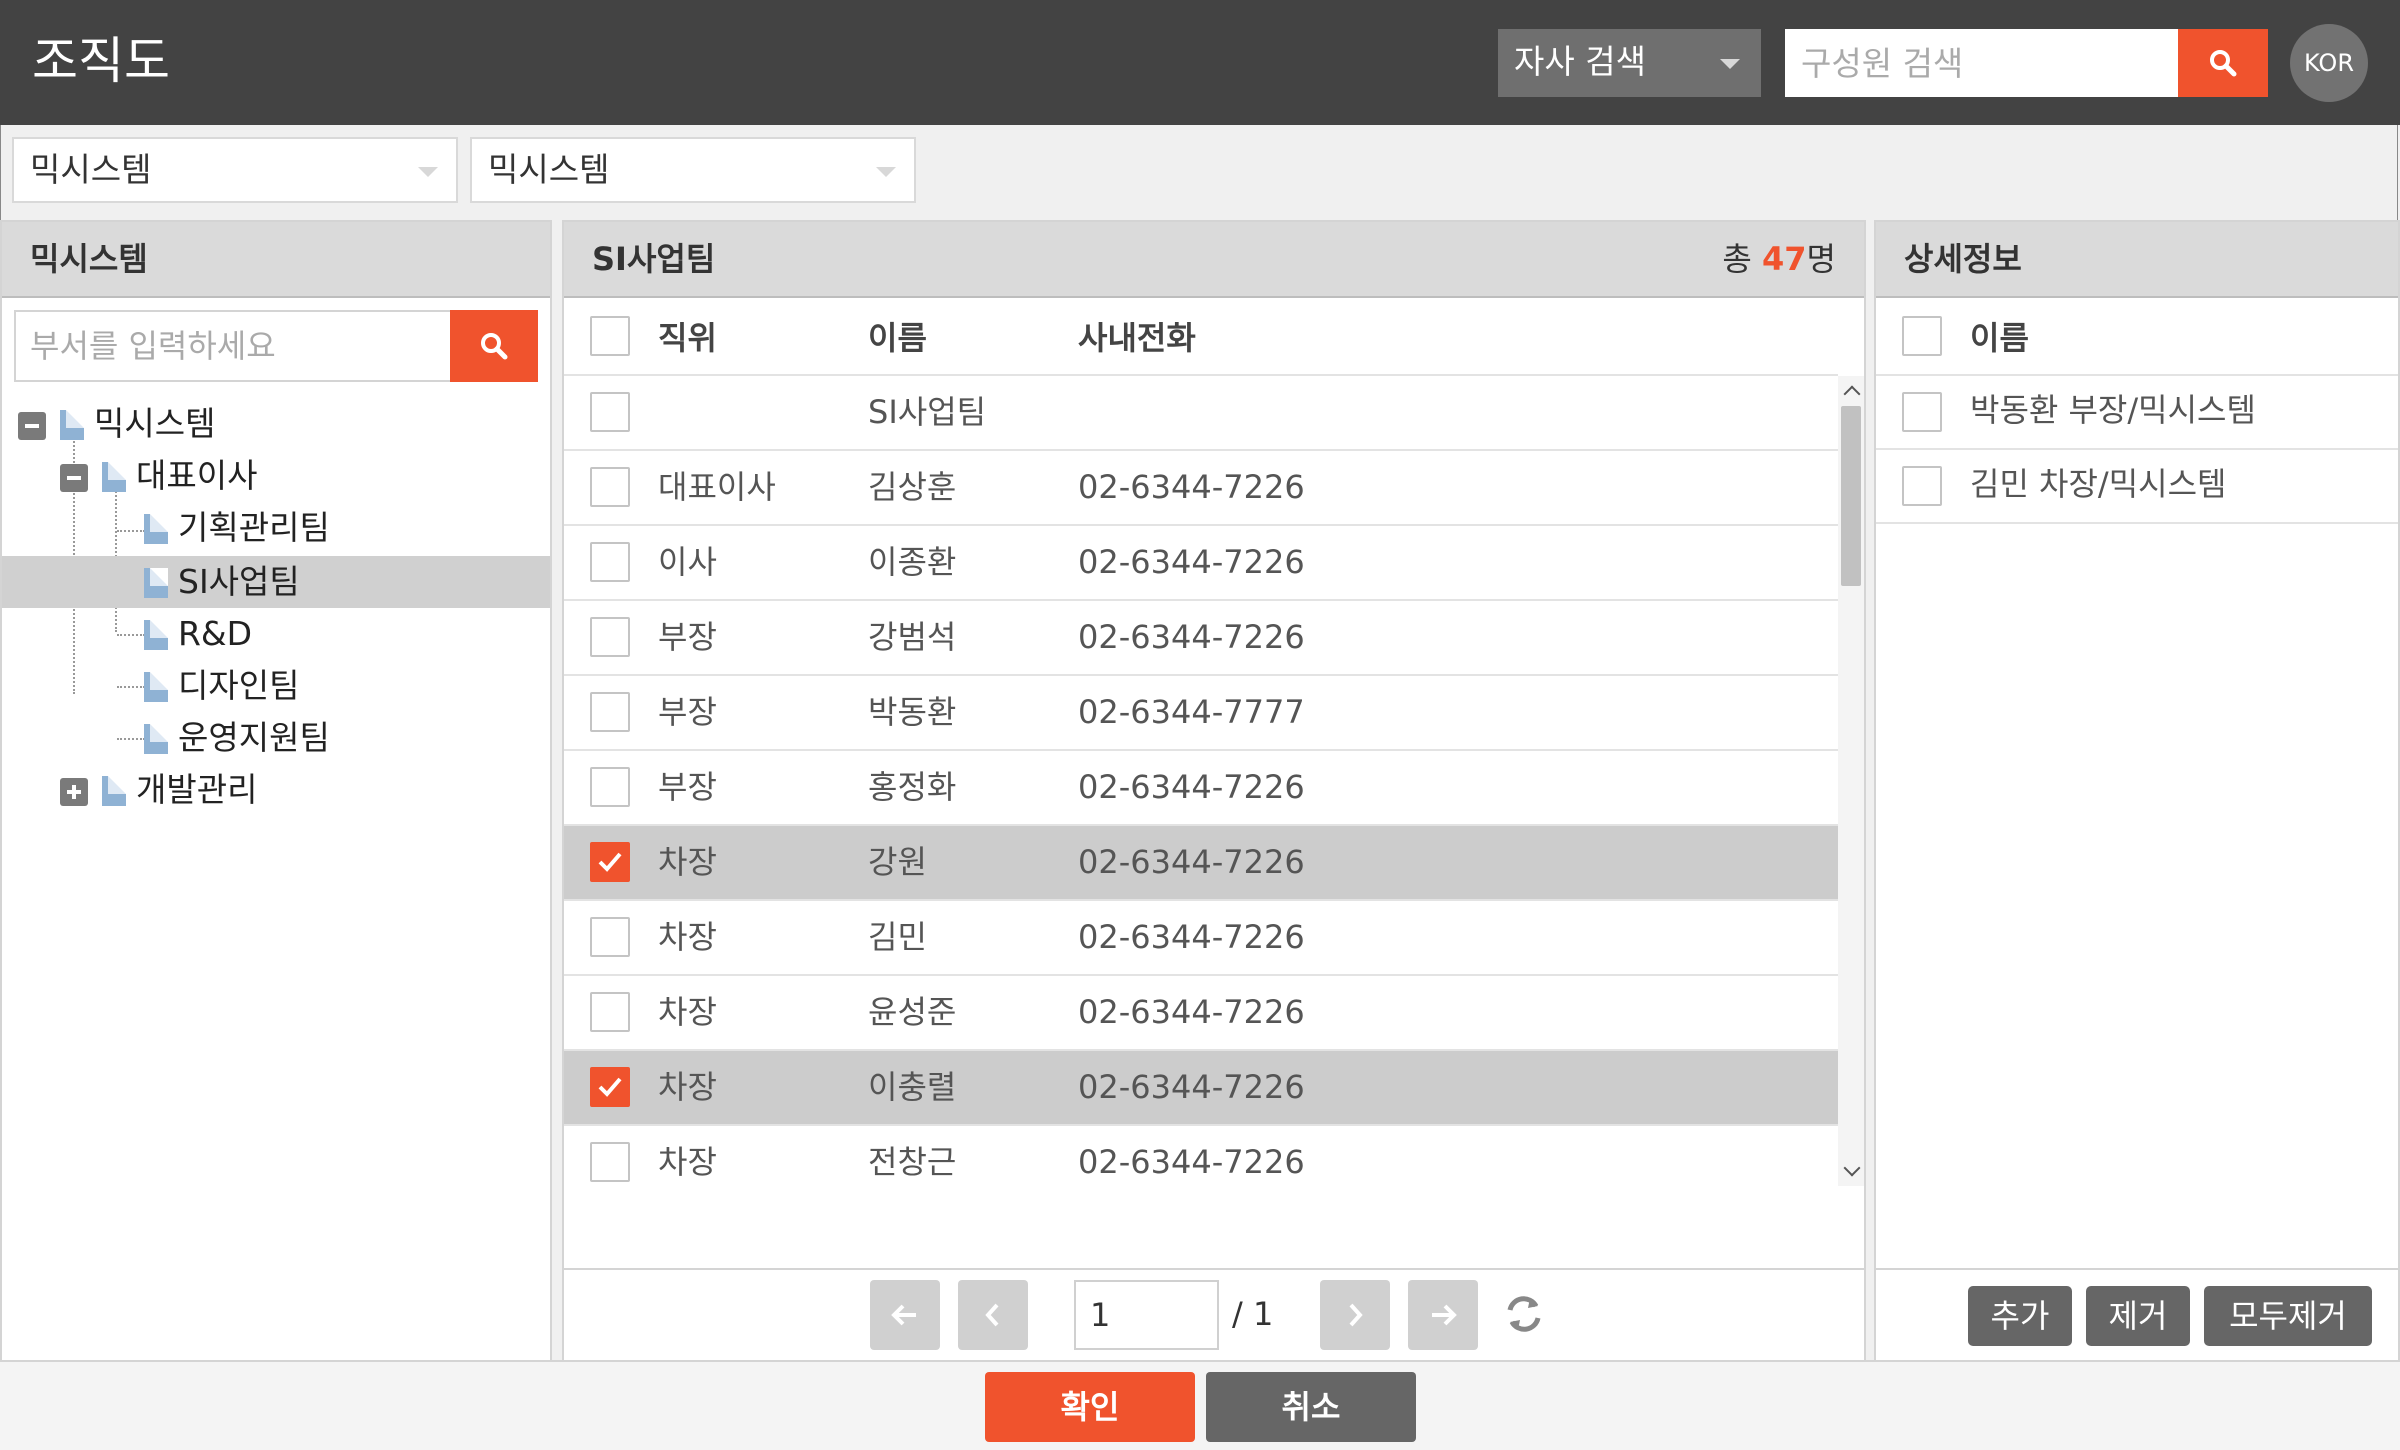  Describe the element at coordinates (215, 633) in the screenshot. I see `tree-node-label: R&D` at that location.